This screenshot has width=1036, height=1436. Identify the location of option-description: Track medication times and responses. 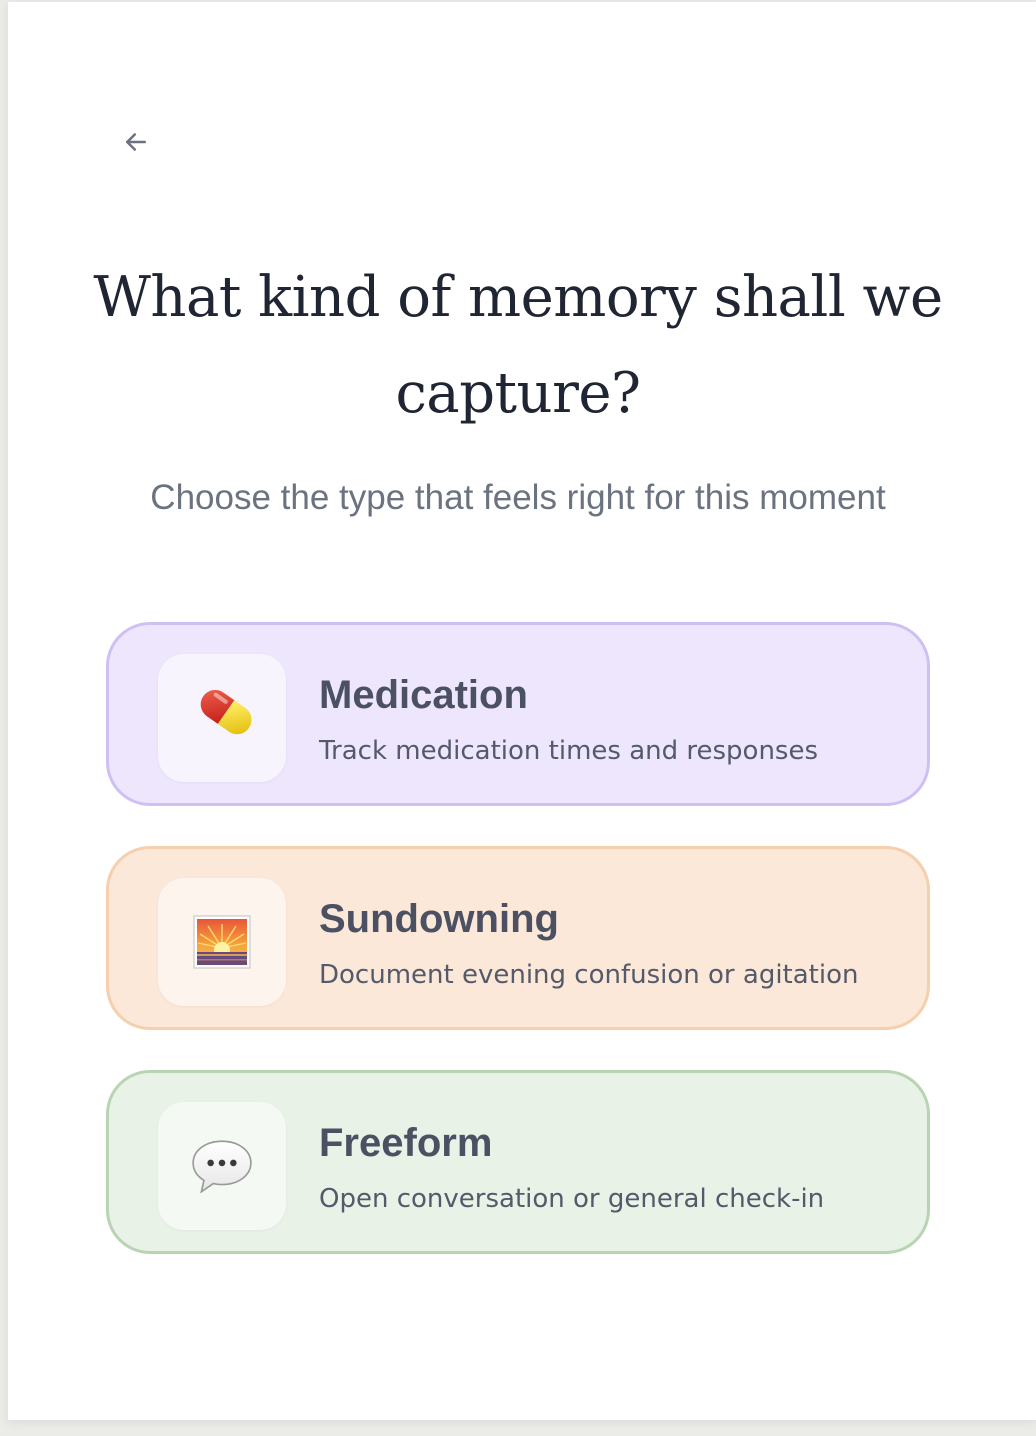
(569, 751).